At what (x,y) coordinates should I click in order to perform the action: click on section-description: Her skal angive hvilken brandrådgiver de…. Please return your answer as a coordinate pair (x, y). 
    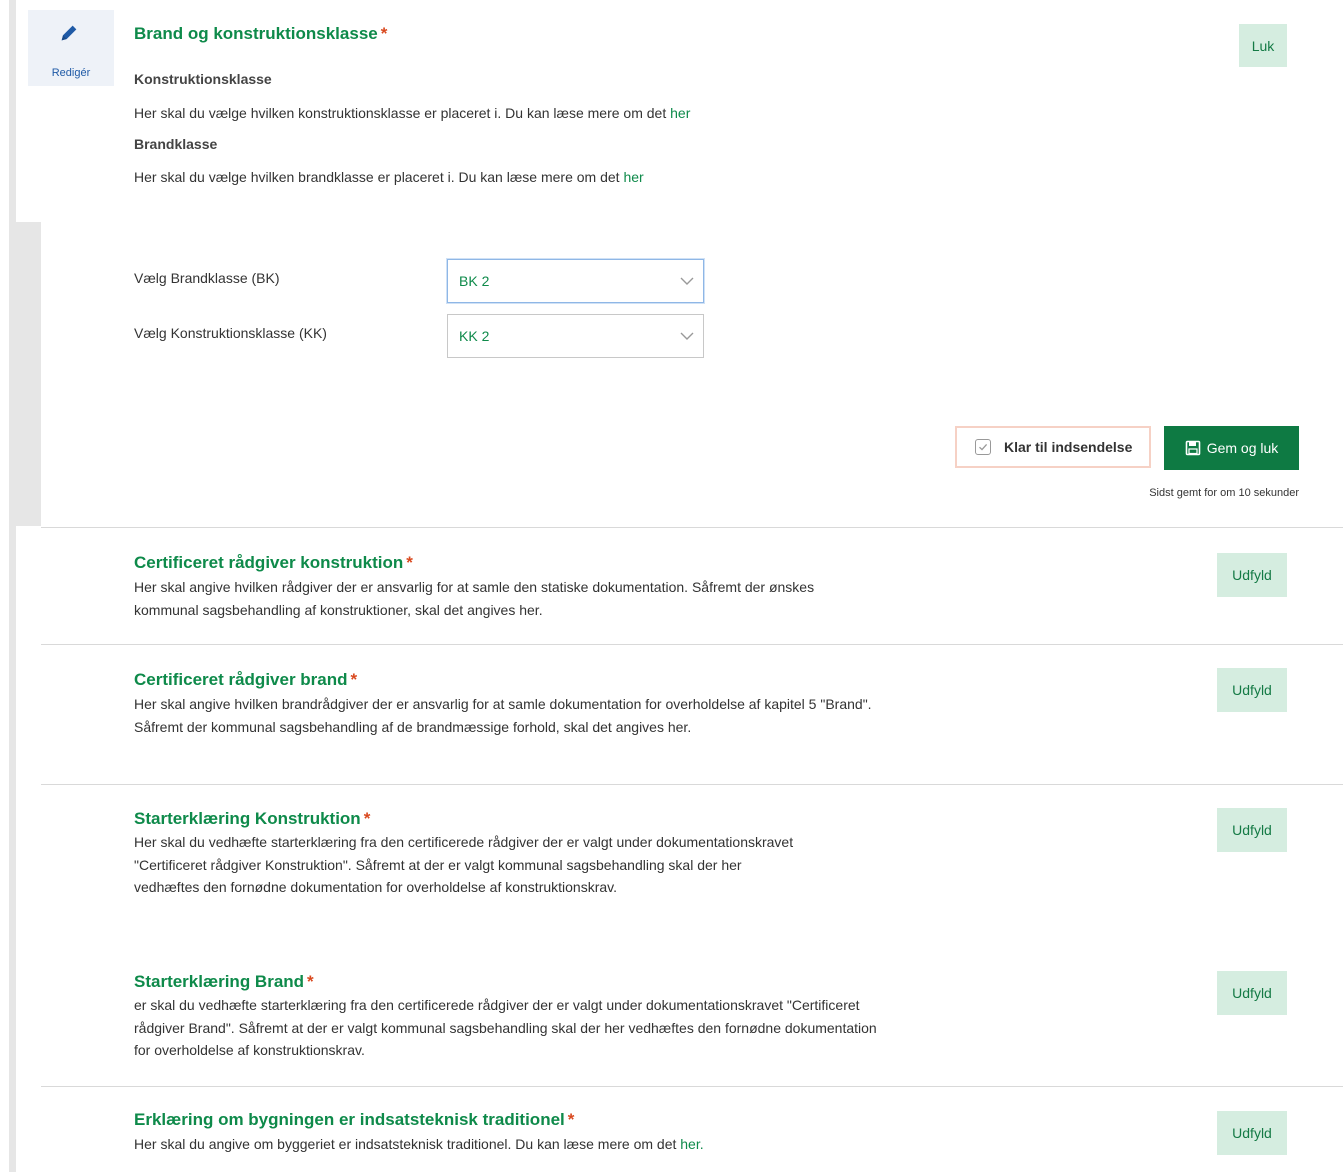
    Looking at the image, I should click on (503, 715).